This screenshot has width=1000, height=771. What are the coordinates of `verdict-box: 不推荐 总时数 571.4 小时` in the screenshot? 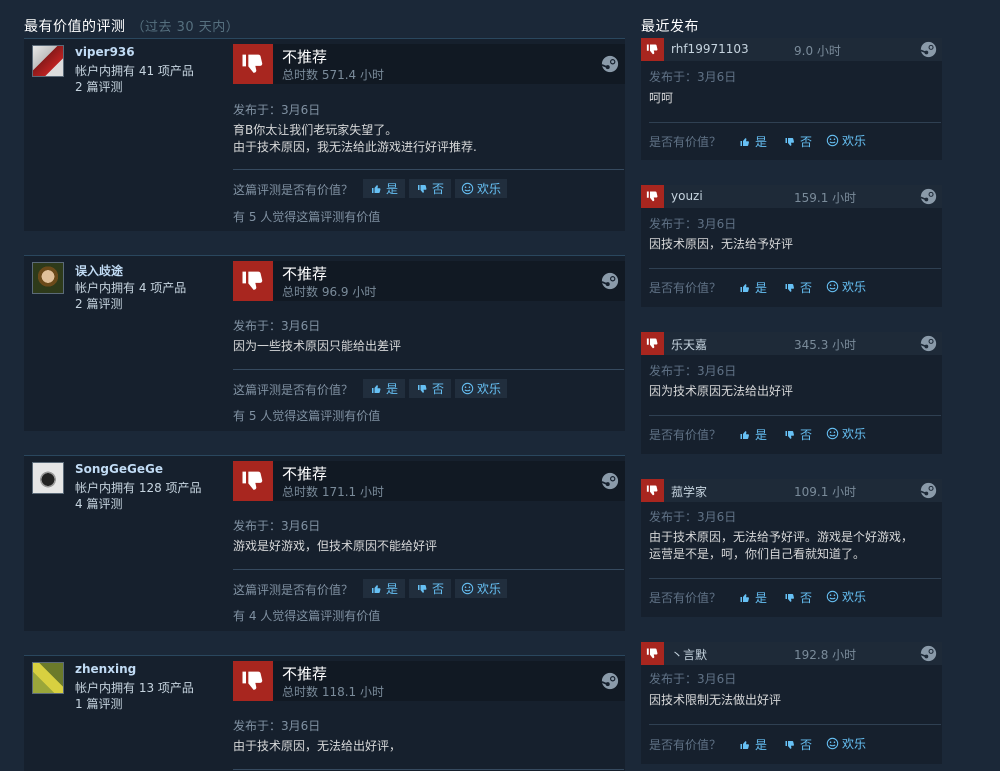 It's located at (429, 64).